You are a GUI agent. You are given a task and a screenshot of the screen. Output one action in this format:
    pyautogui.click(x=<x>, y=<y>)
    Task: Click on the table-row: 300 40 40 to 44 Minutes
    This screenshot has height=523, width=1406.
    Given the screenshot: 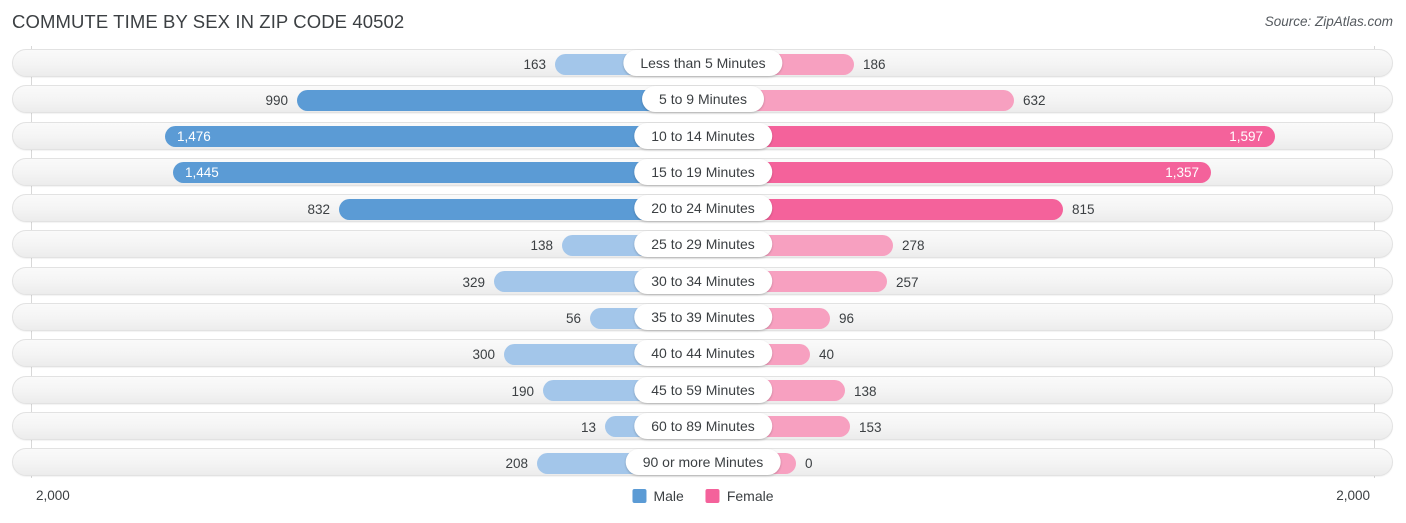 What is the action you would take?
    pyautogui.click(x=703, y=354)
    